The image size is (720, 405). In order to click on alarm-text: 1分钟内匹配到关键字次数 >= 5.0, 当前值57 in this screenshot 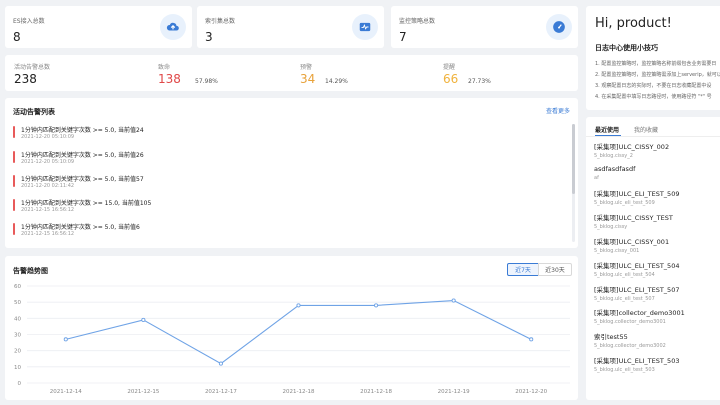, I will do `click(82, 179)`.